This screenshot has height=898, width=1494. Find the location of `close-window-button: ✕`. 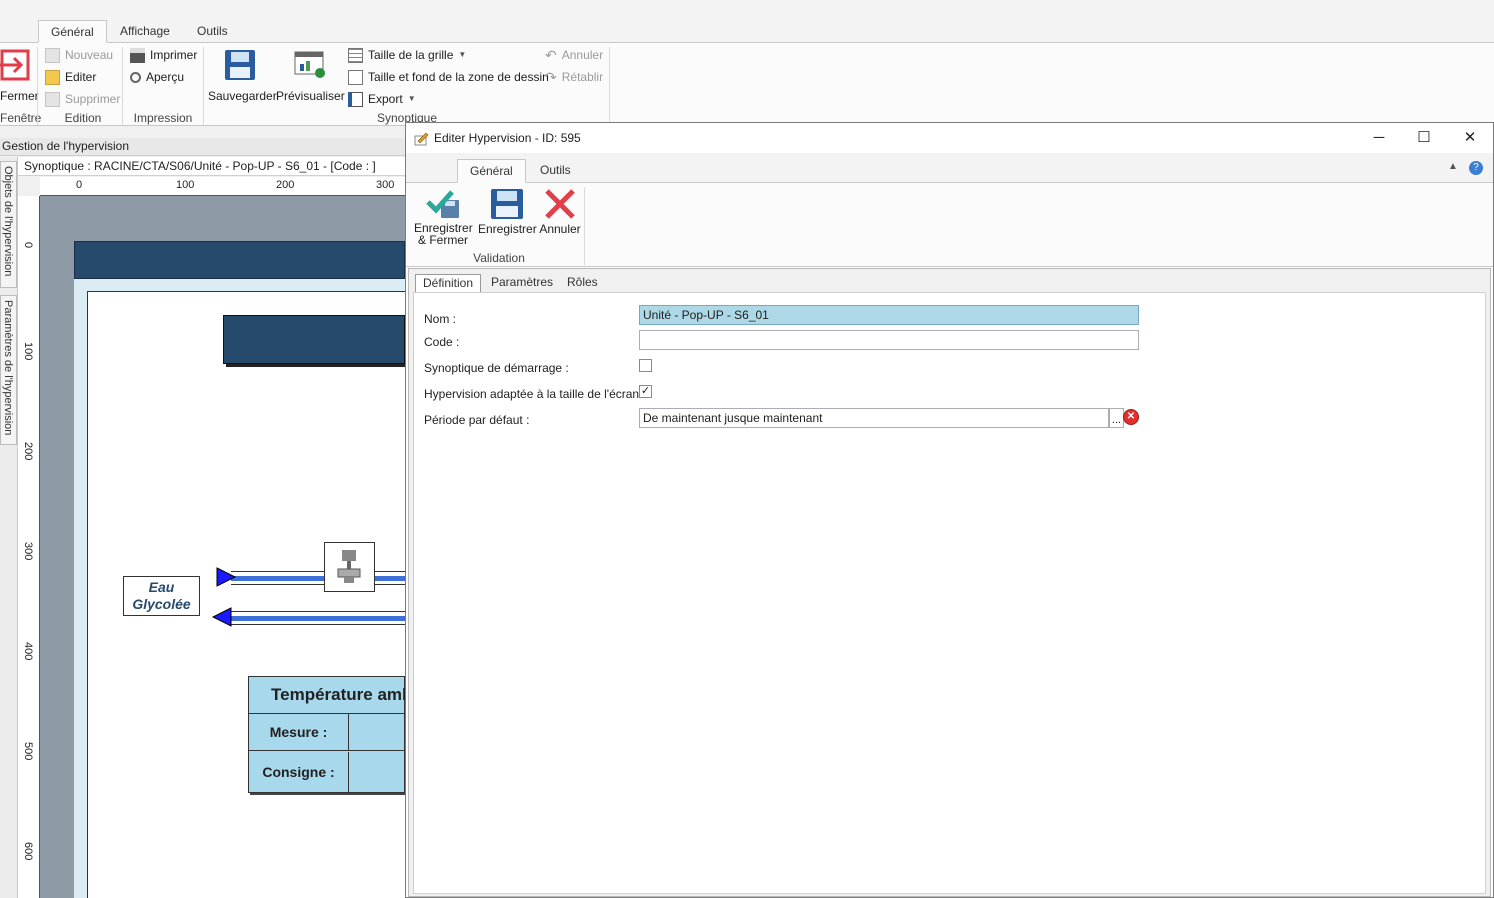

close-window-button: ✕ is located at coordinates (1470, 138).